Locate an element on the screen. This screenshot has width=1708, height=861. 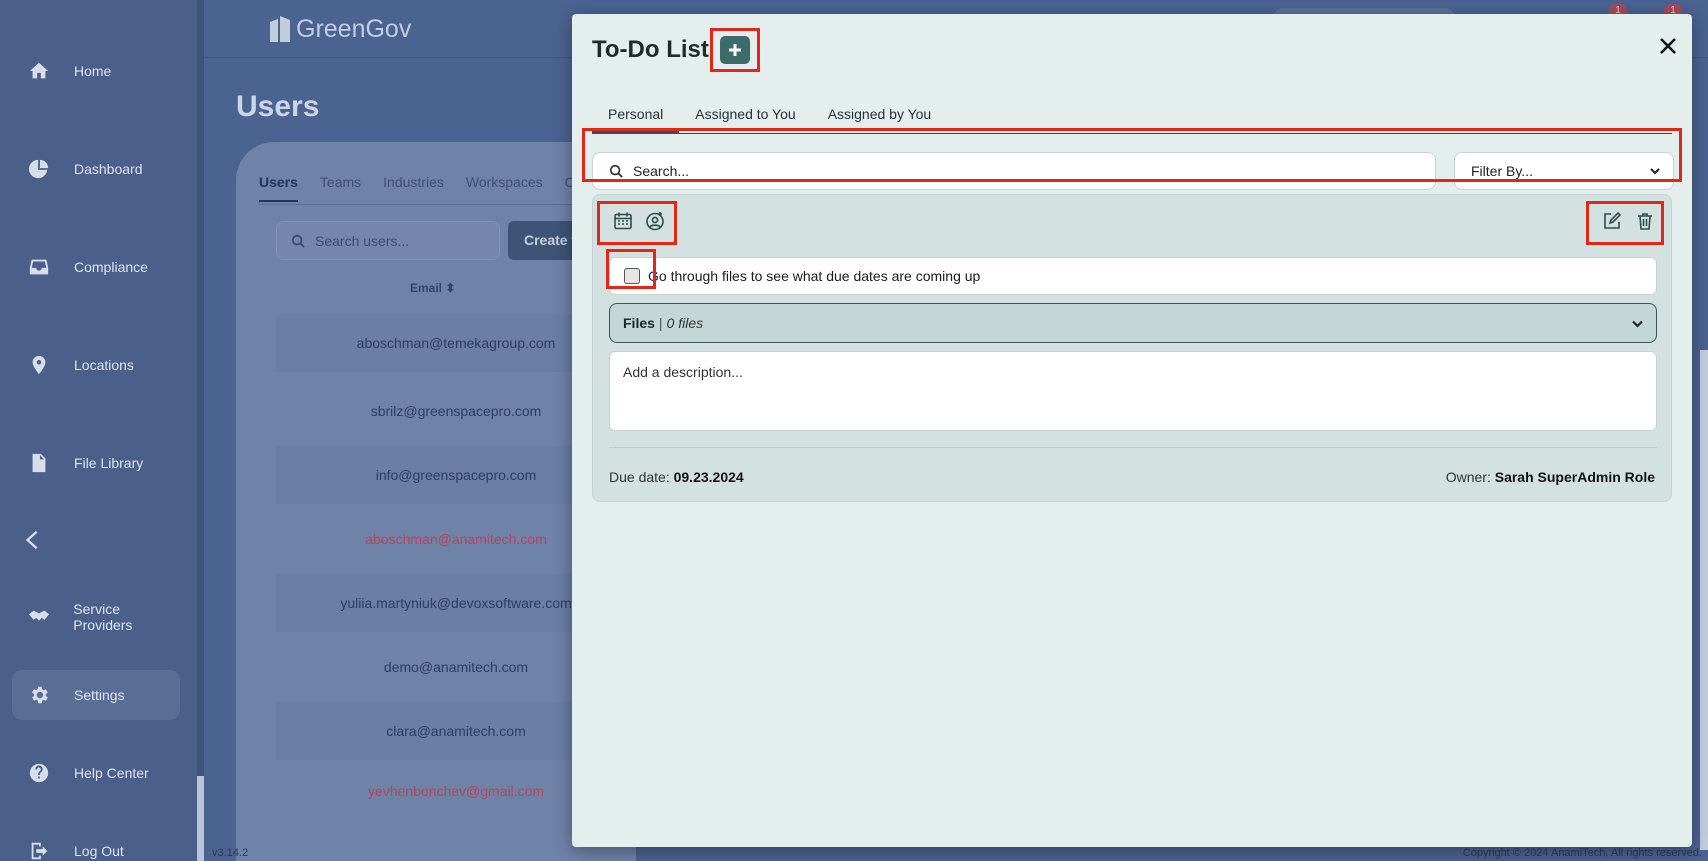
owner-value: Sarah SuperAdmin Role is located at coordinates (1574, 477).